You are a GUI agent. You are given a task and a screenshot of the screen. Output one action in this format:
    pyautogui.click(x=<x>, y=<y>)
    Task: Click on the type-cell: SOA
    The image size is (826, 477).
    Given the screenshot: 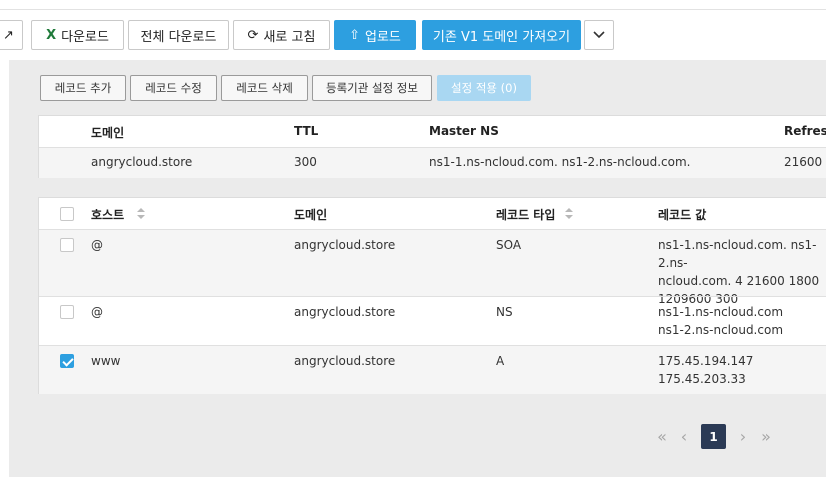 What is the action you would take?
    pyautogui.click(x=509, y=245)
    